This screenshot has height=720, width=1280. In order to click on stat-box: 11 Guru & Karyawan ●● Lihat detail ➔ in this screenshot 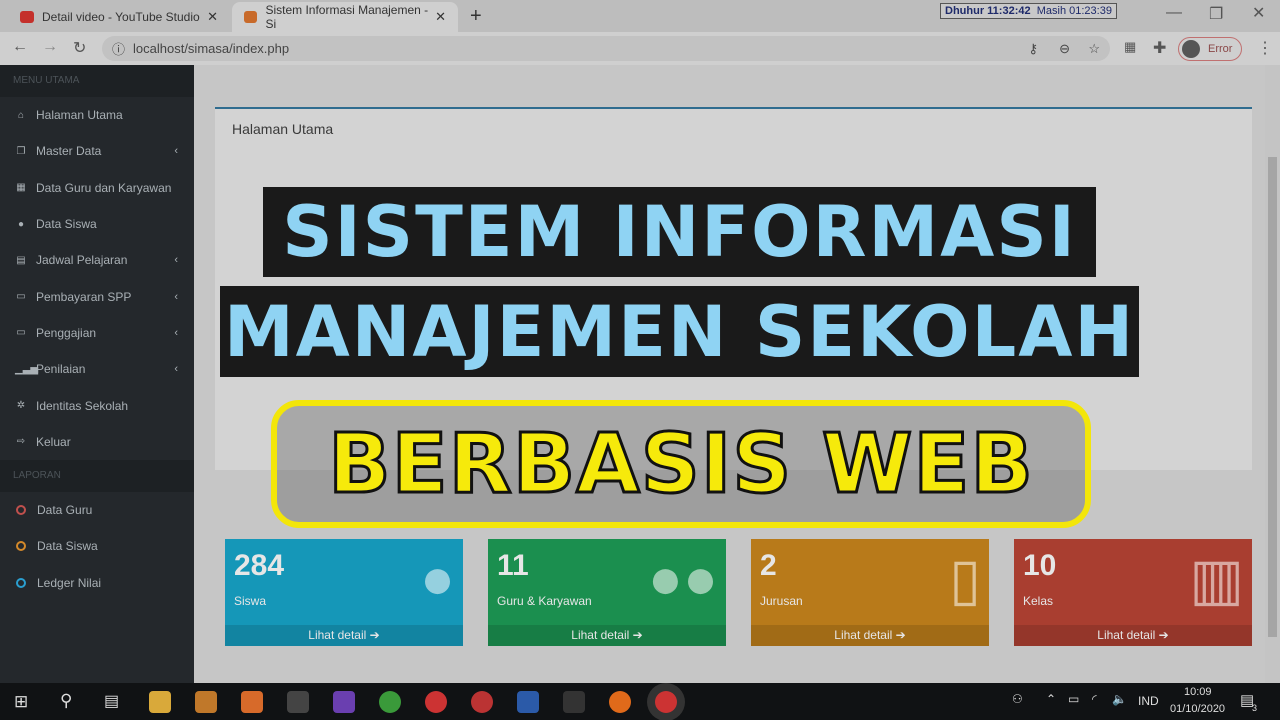, I will do `click(607, 592)`.